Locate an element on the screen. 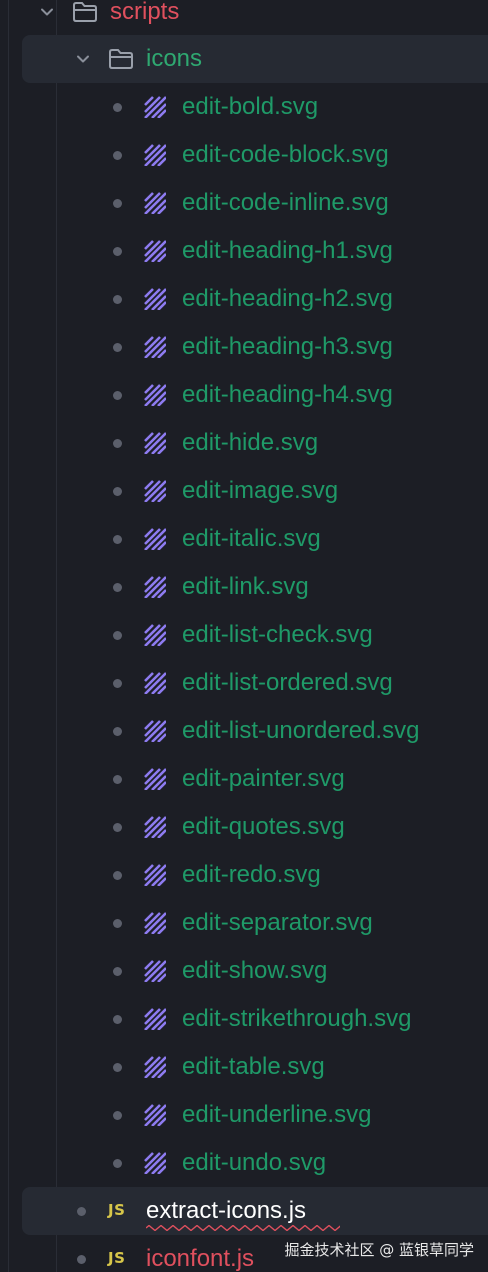 The height and width of the screenshot is (1272, 488). file-label: edit-redo.svg is located at coordinates (251, 874).